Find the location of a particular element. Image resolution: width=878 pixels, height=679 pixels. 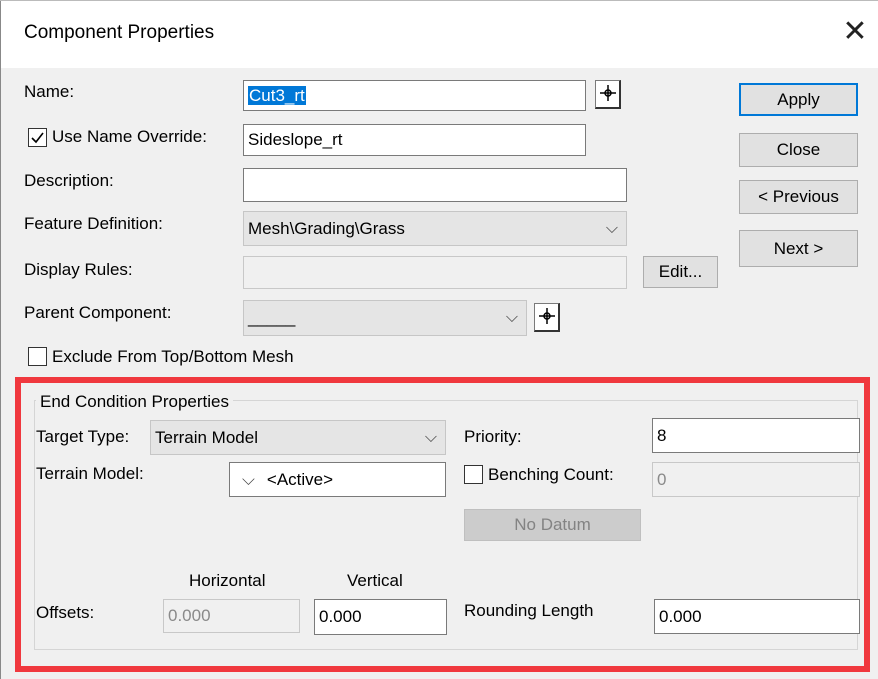

parent-pick-button is located at coordinates (547, 317).